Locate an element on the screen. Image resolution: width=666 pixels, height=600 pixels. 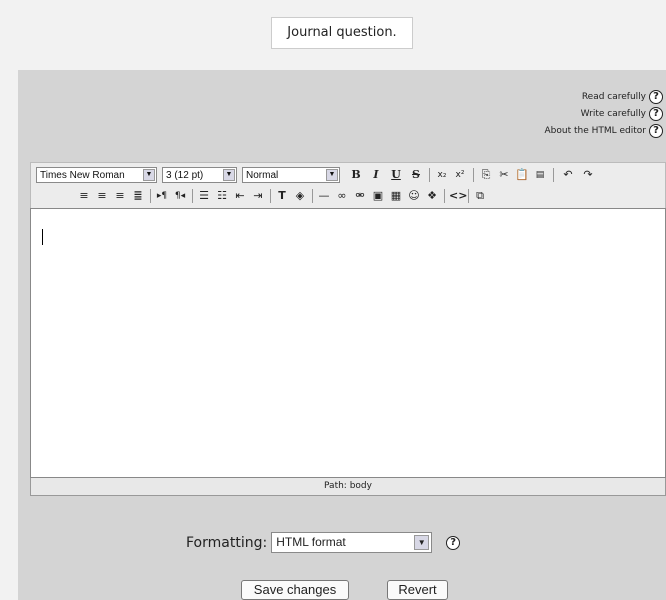
table-icon: ▦ is located at coordinates (396, 196).